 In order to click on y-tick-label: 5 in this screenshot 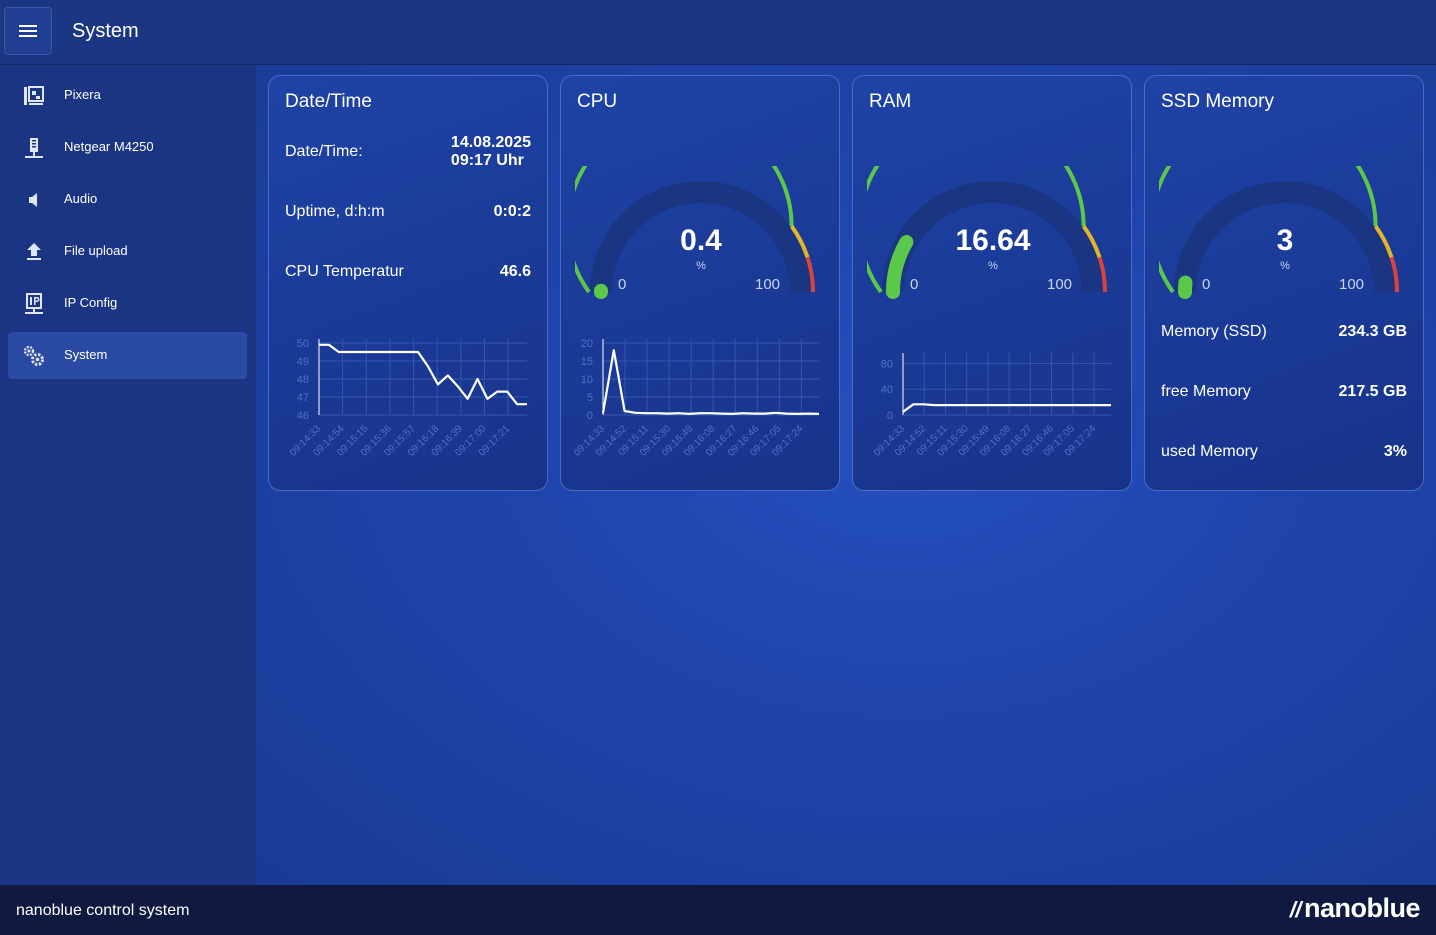, I will do `click(590, 398)`.